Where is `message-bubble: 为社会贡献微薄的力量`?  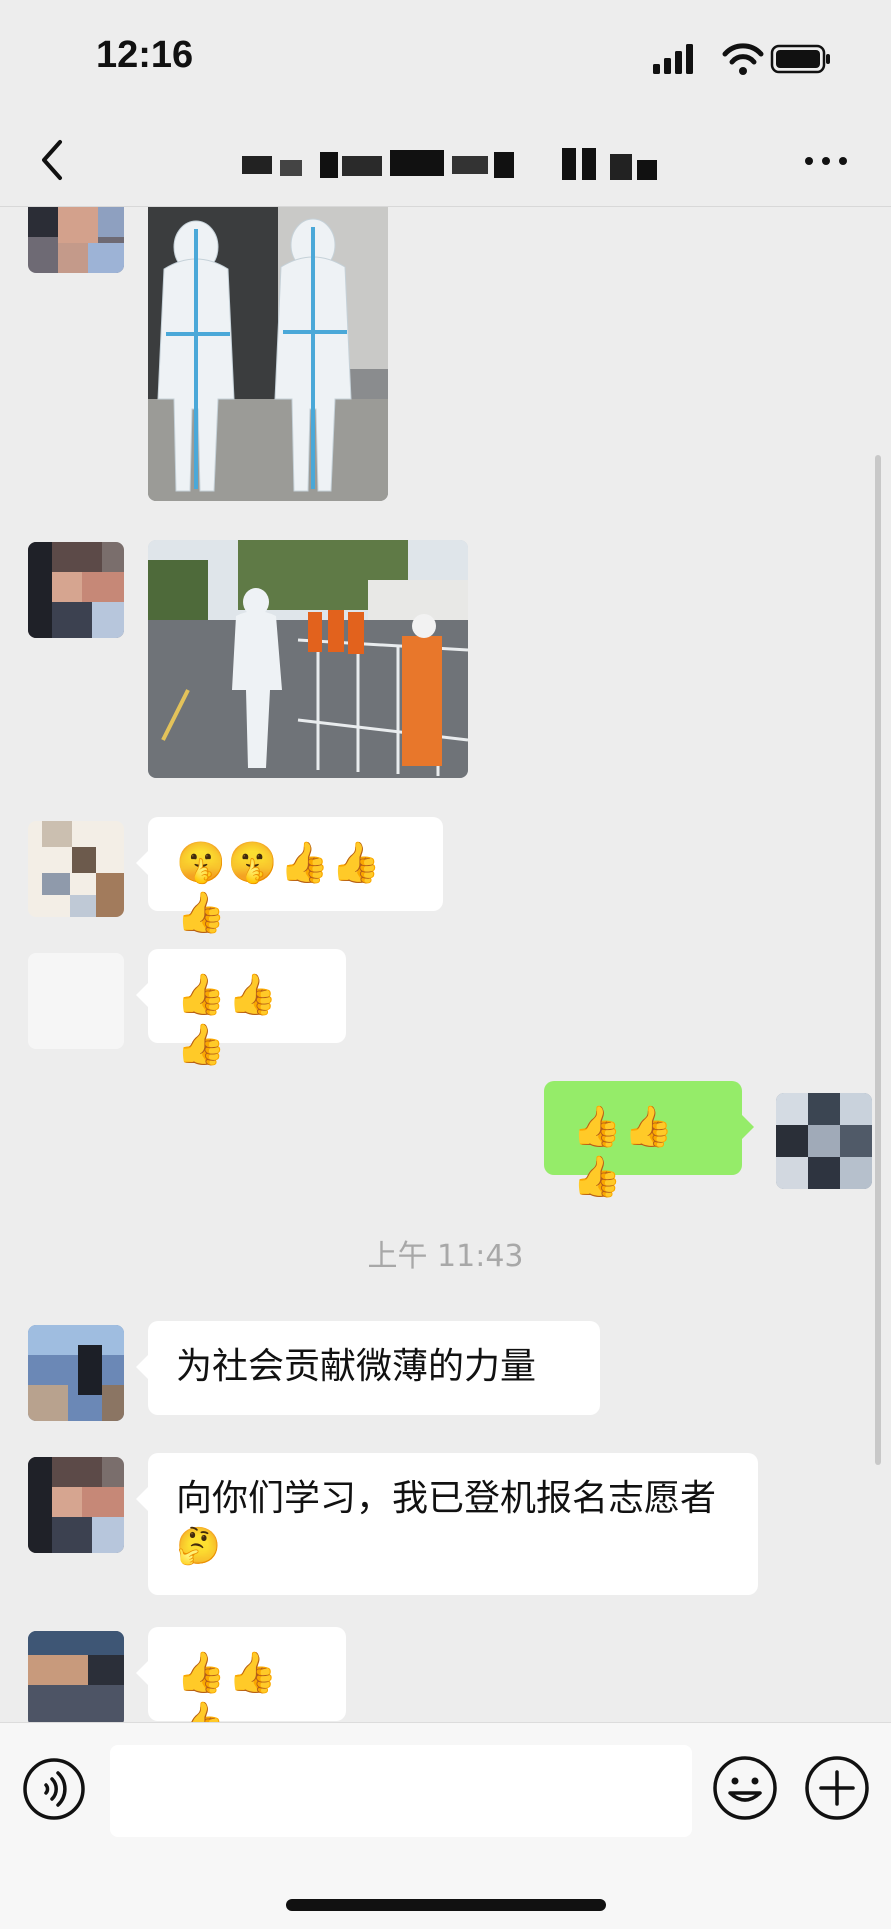
message-bubble: 为社会贡献微薄的力量 is located at coordinates (368, 1368).